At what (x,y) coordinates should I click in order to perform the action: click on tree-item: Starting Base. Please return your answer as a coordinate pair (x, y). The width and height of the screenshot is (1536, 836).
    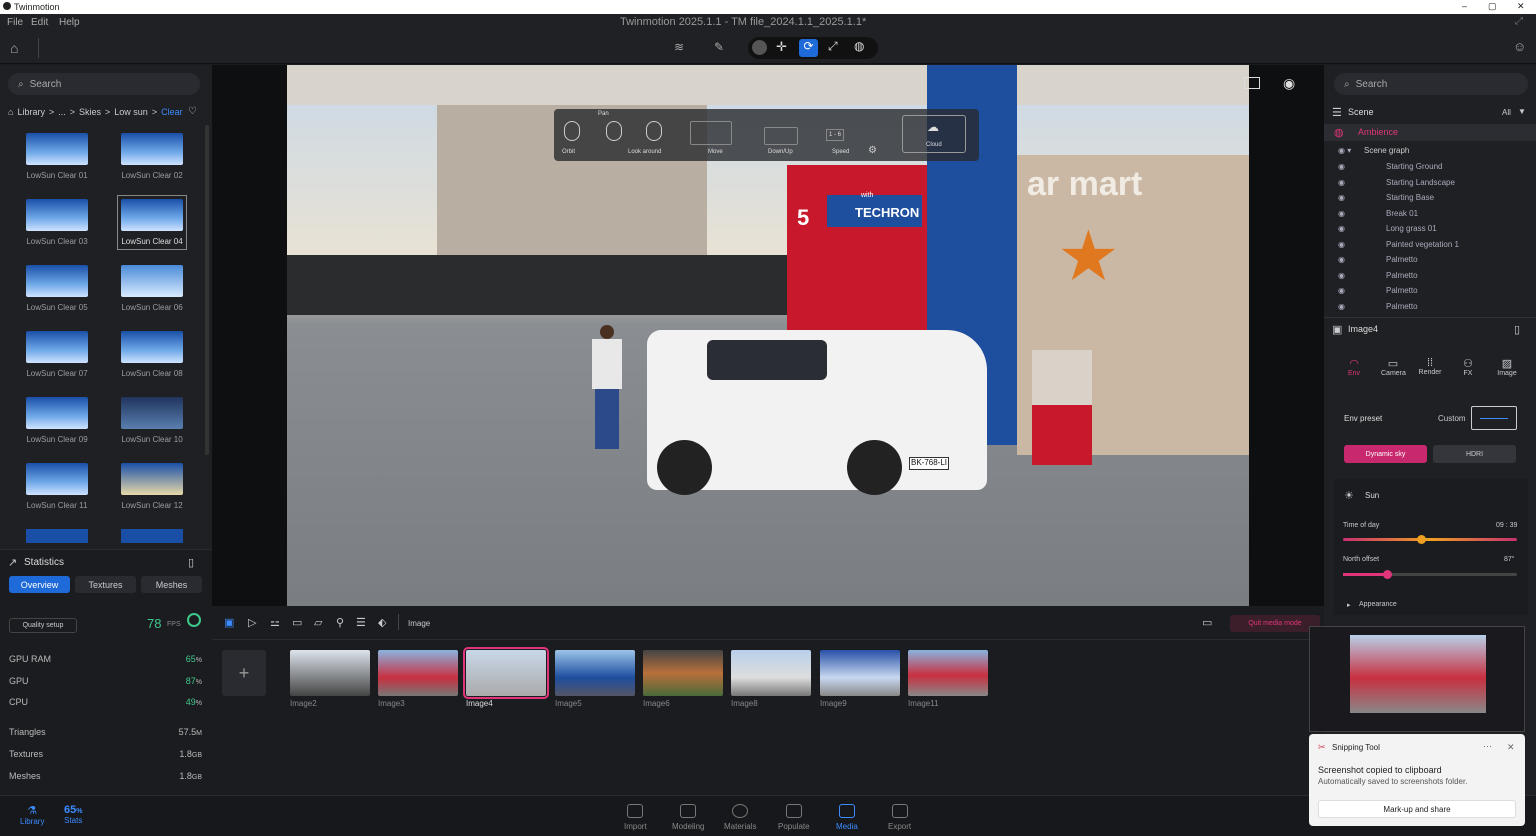
    Looking at the image, I should click on (1410, 197).